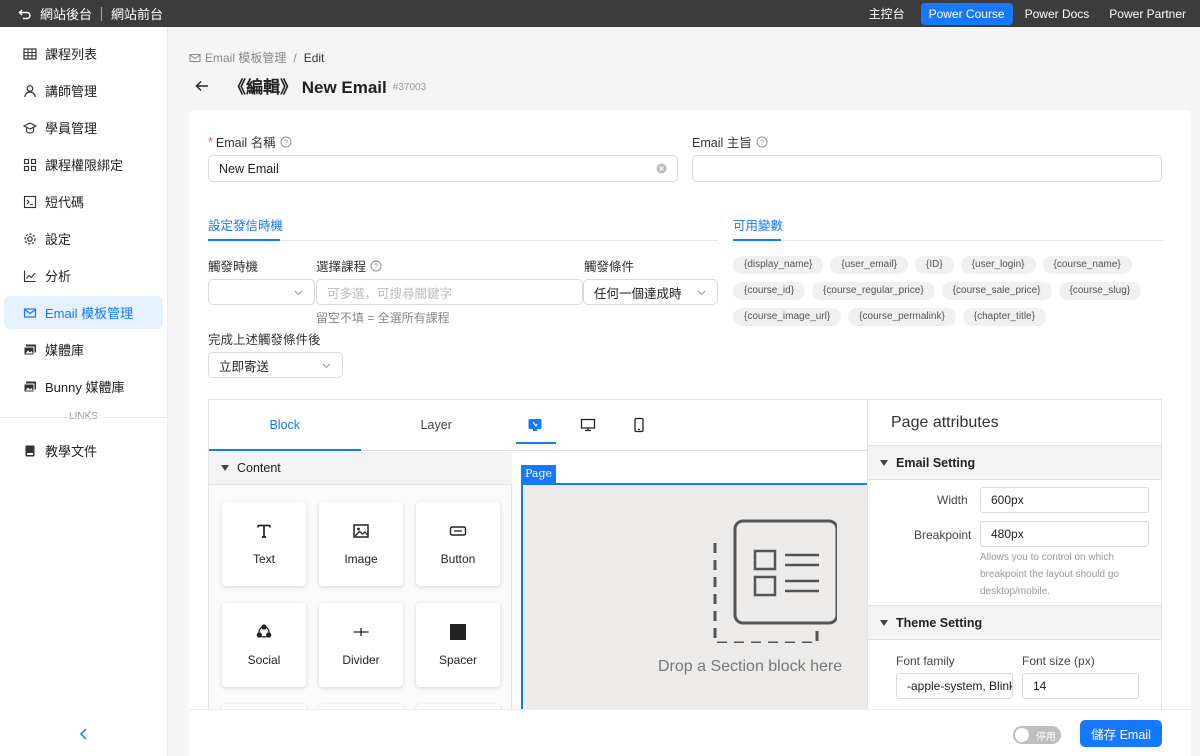  I want to click on page-tag: Page, so click(539, 474).